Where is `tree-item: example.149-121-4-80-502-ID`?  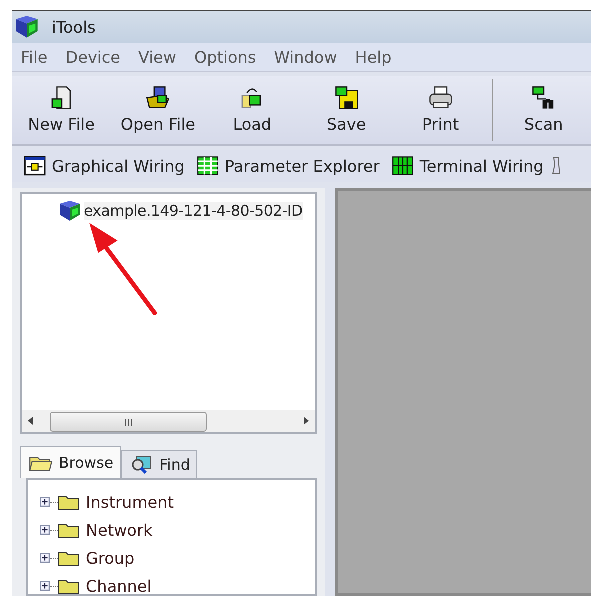
tree-item: example.149-121-4-80-502-ID is located at coordinates (186, 211).